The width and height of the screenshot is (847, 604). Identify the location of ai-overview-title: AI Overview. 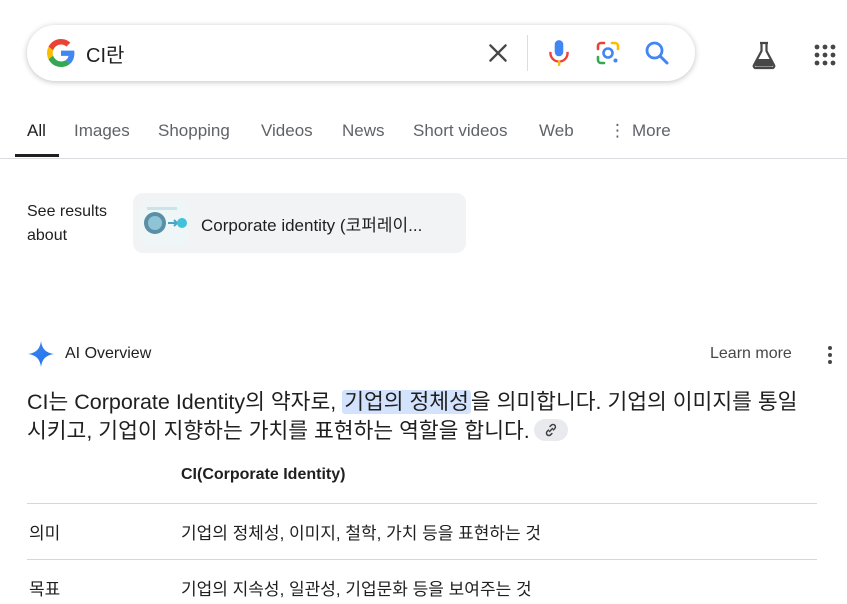
(108, 353).